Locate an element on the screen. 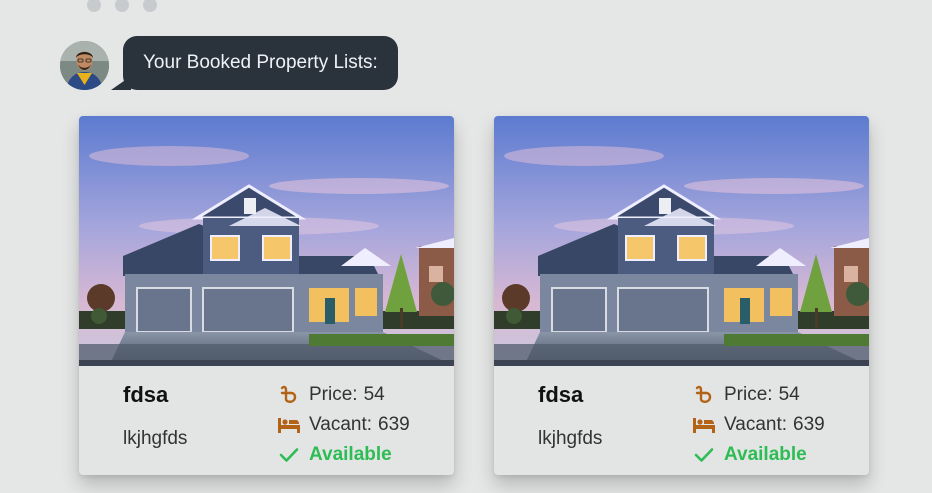 The width and height of the screenshot is (932, 493). chat-message: Your Booked Property Lists: is located at coordinates (229, 63).